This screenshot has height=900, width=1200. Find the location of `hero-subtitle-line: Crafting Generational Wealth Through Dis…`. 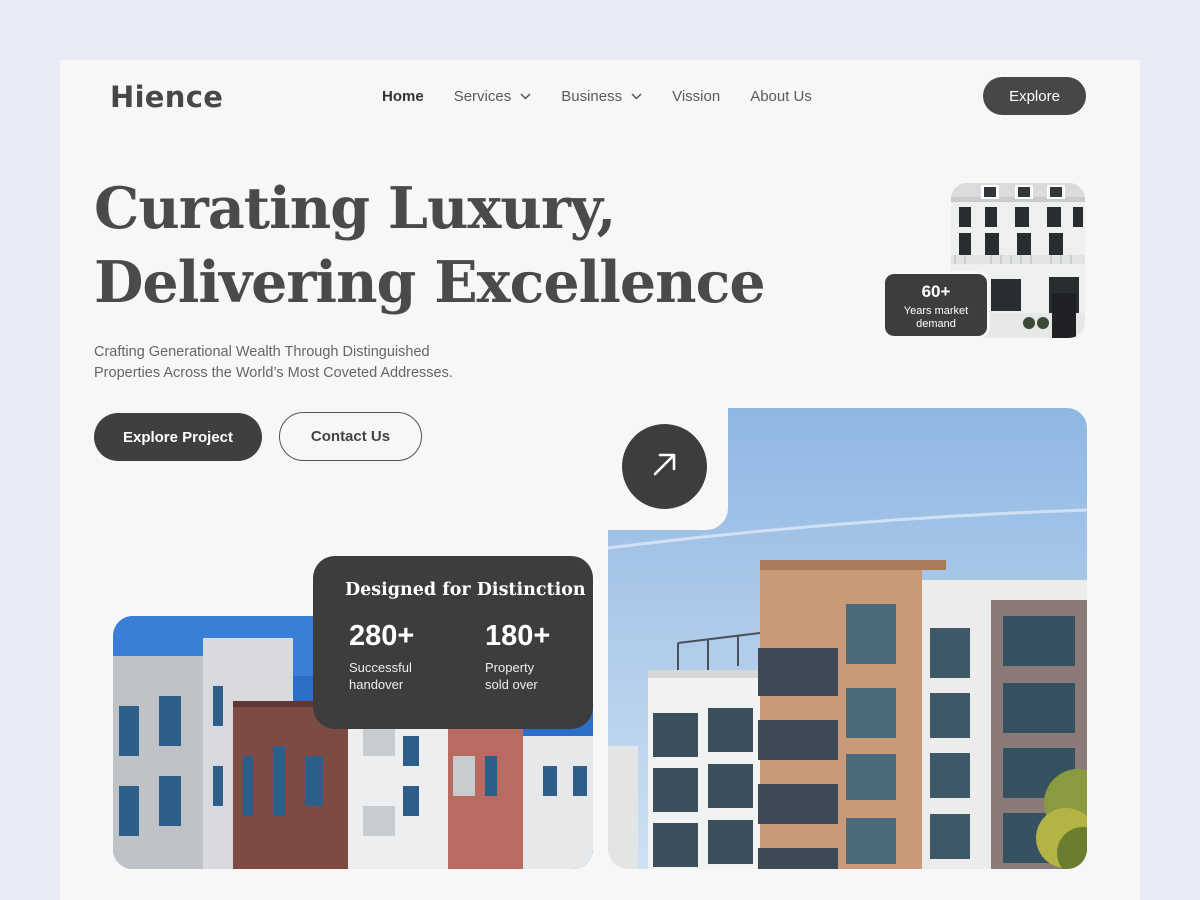

hero-subtitle-line: Crafting Generational Wealth Through Dis… is located at coordinates (262, 352).